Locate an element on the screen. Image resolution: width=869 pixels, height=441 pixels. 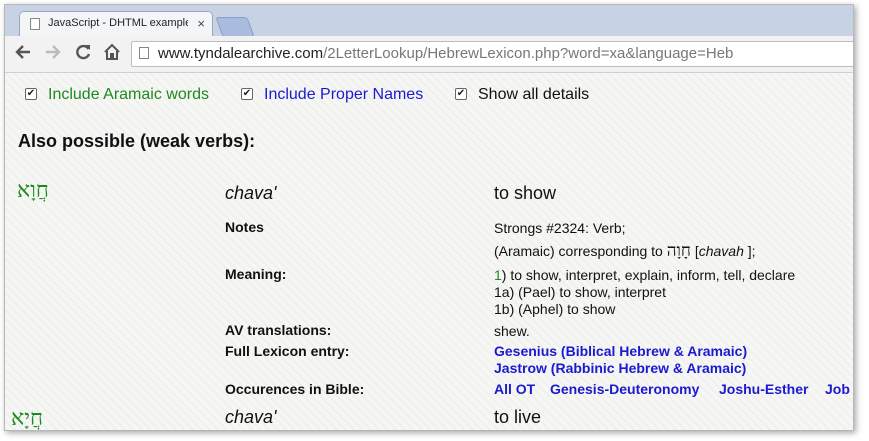
occ-link-job: Job is located at coordinates (837, 389).